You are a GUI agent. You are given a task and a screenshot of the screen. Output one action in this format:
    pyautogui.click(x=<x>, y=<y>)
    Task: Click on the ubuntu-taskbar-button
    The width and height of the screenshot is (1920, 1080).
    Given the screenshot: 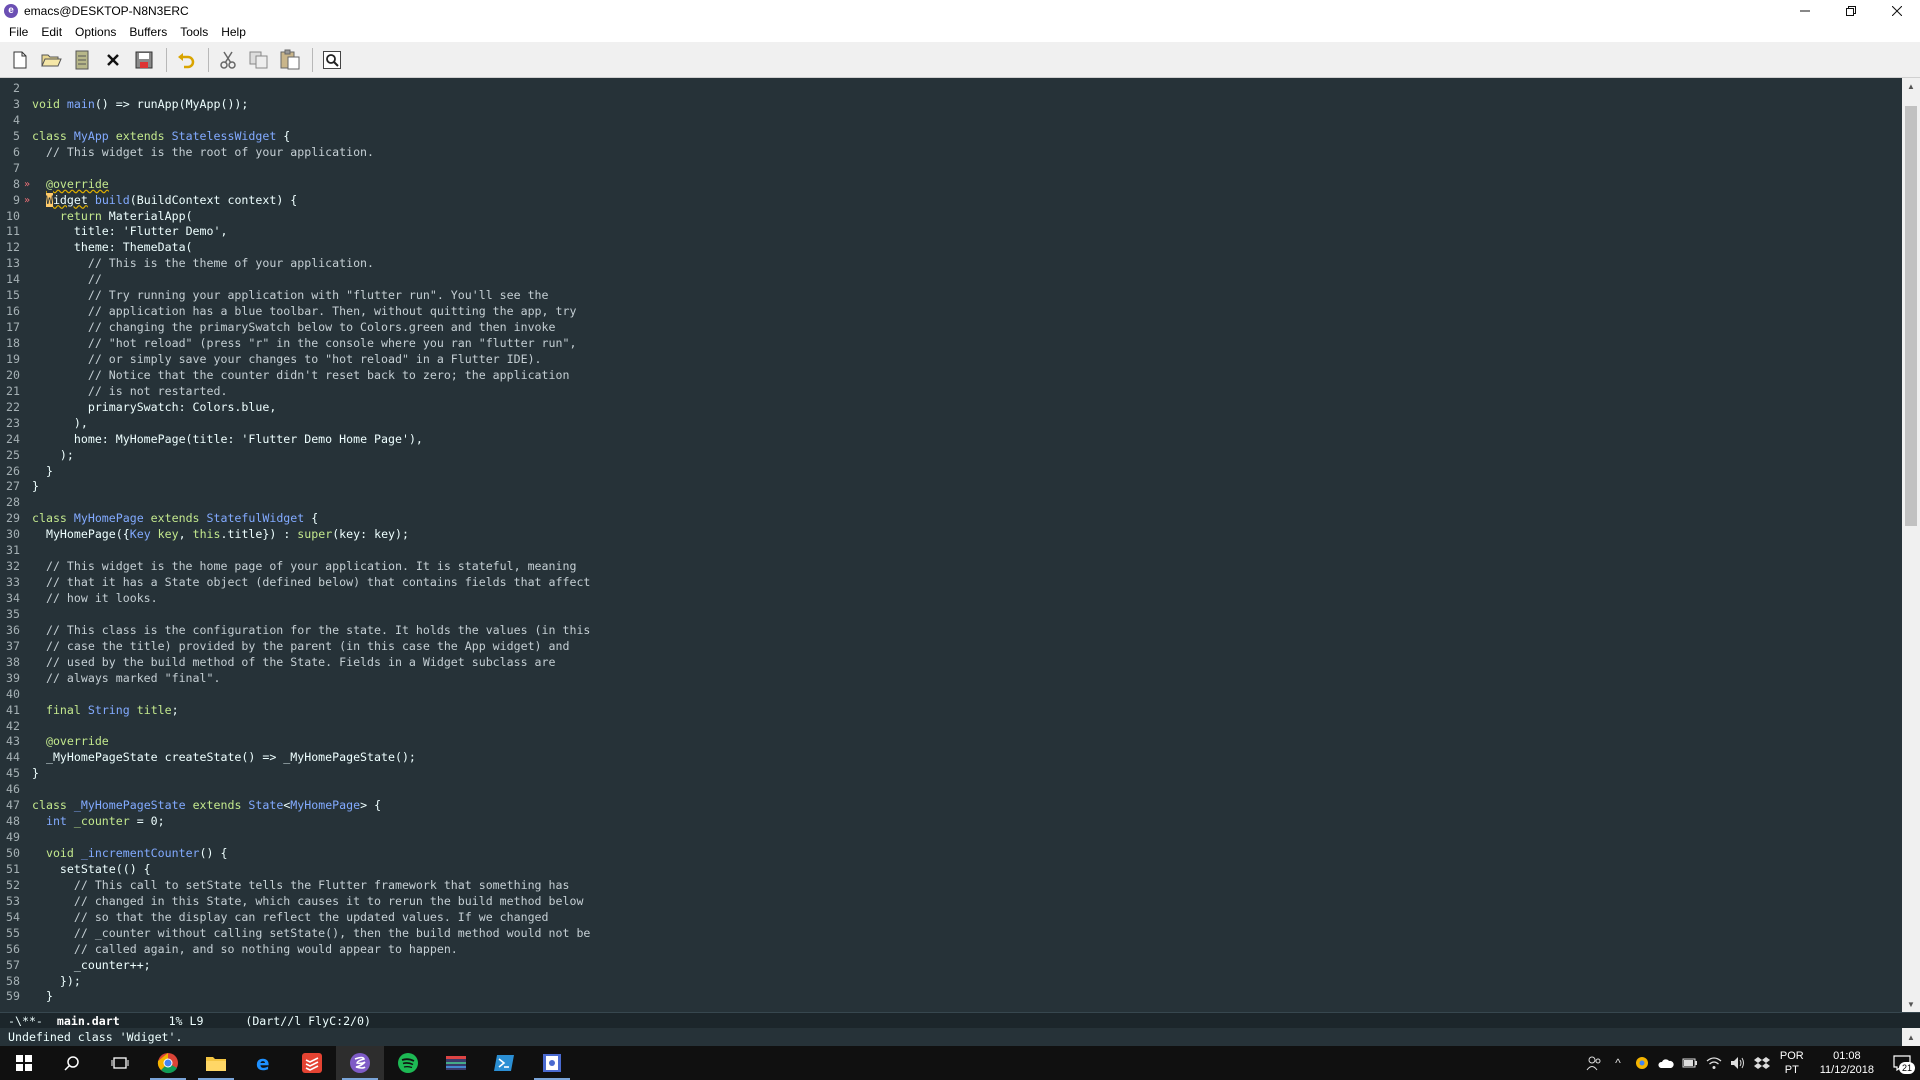 What is the action you would take?
    pyautogui.click(x=552, y=1063)
    